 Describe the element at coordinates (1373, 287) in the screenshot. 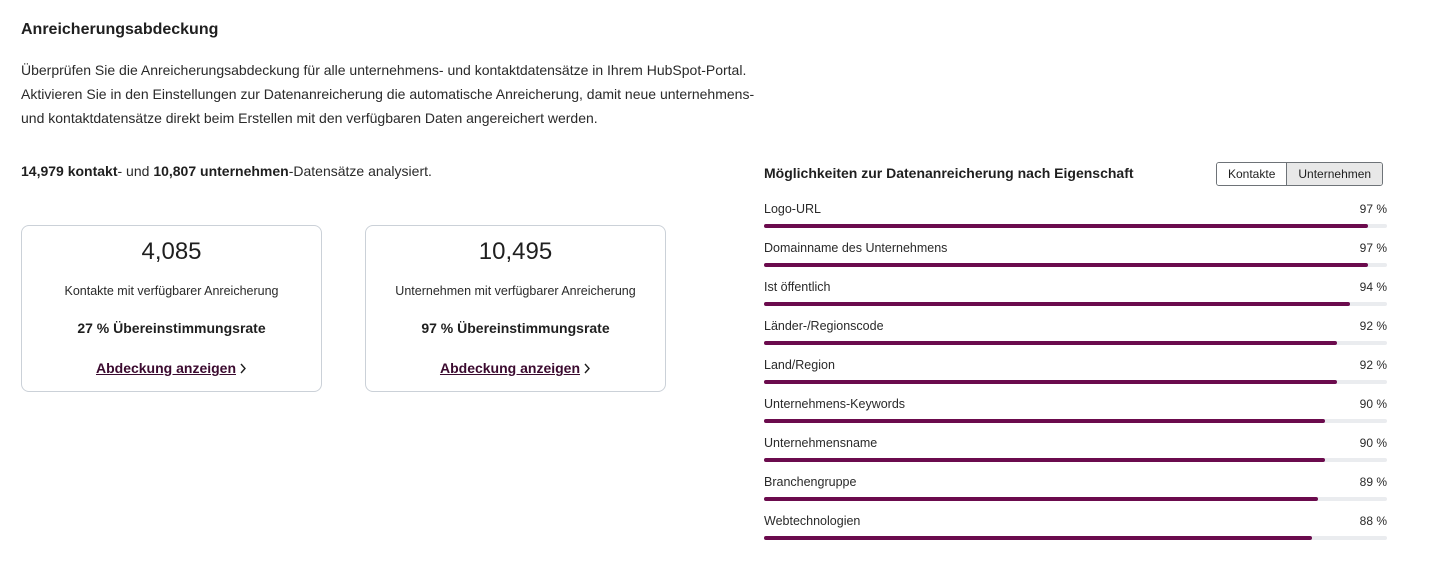

I see `property-percent: 94 %` at that location.